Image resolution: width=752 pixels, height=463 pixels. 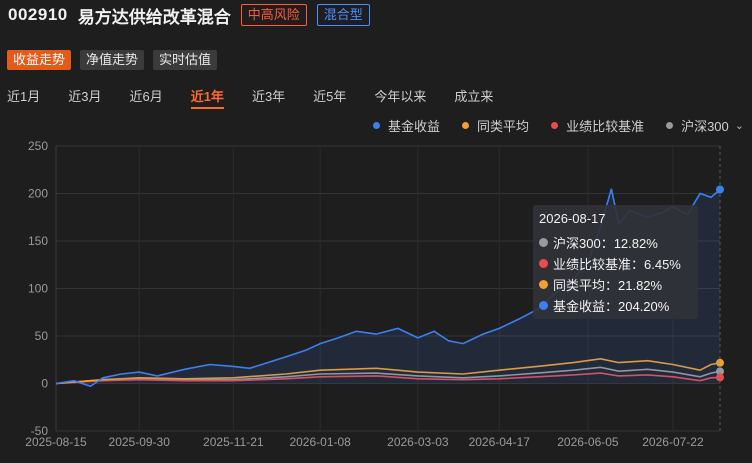 What do you see at coordinates (273, 15) in the screenshot?
I see `risk-level-tag: 中高风险` at bounding box center [273, 15].